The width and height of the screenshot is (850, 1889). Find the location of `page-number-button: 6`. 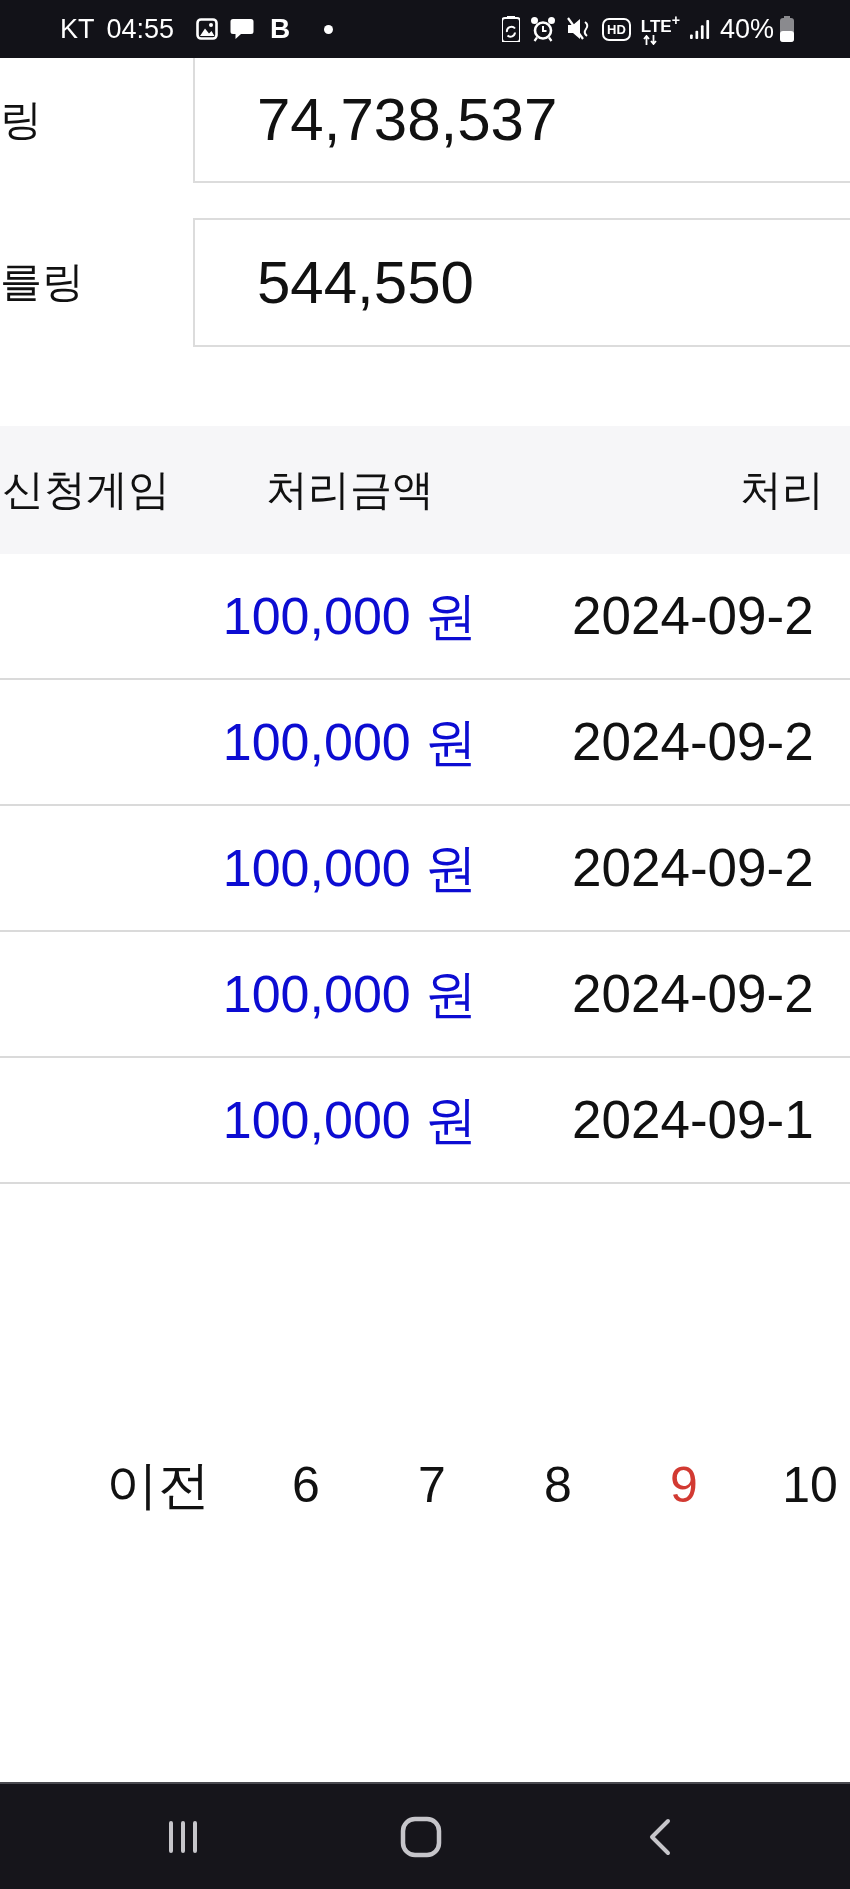

page-number-button: 6 is located at coordinates (306, 1485).